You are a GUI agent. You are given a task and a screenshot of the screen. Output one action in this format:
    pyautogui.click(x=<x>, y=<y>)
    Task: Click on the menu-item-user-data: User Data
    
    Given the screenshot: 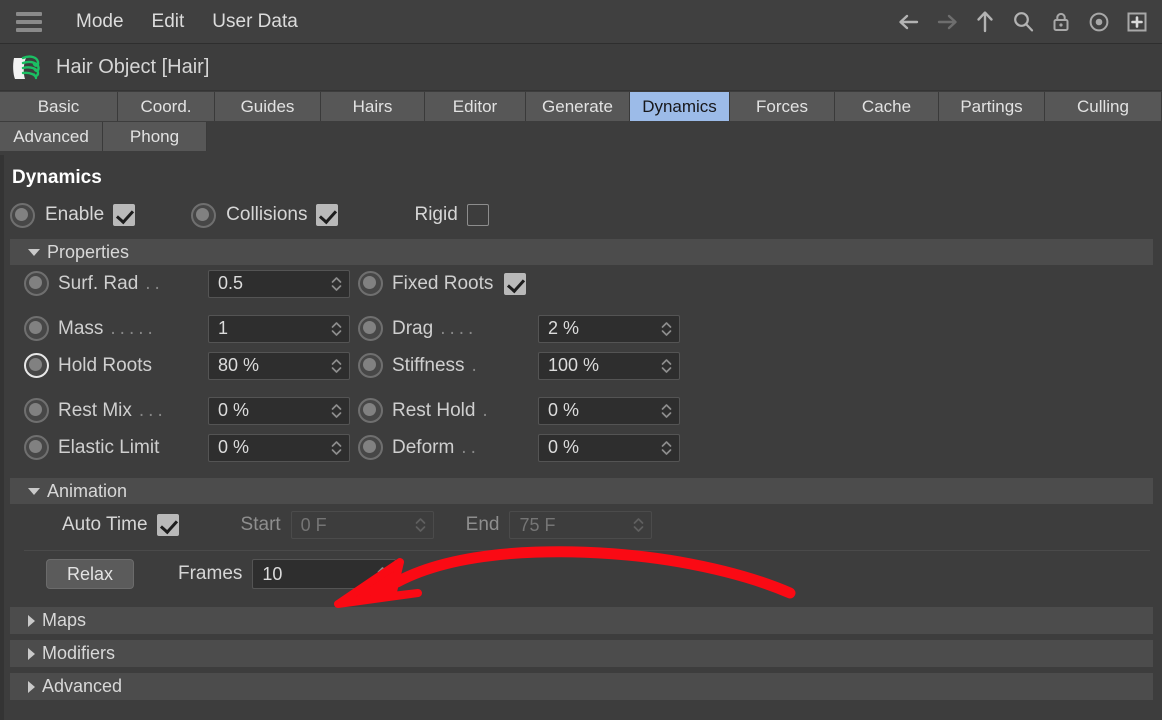 What is the action you would take?
    pyautogui.click(x=255, y=22)
    